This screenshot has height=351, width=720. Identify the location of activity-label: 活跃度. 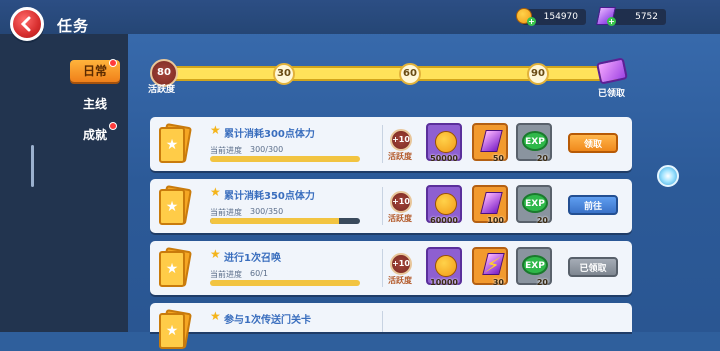
(162, 90).